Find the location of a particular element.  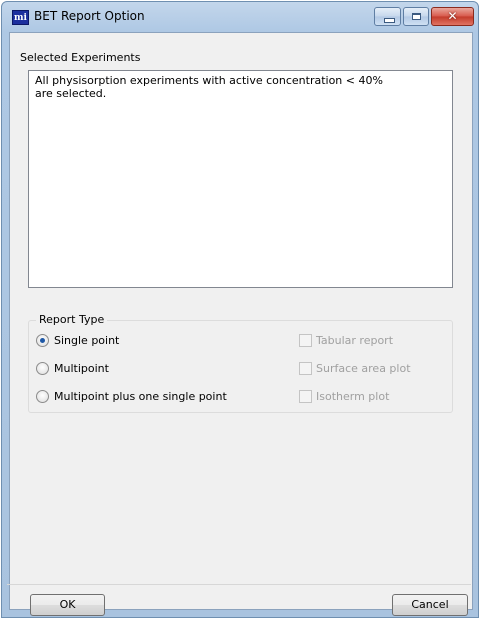

selected-experiments-label: Selected Experiments is located at coordinates (80, 57).